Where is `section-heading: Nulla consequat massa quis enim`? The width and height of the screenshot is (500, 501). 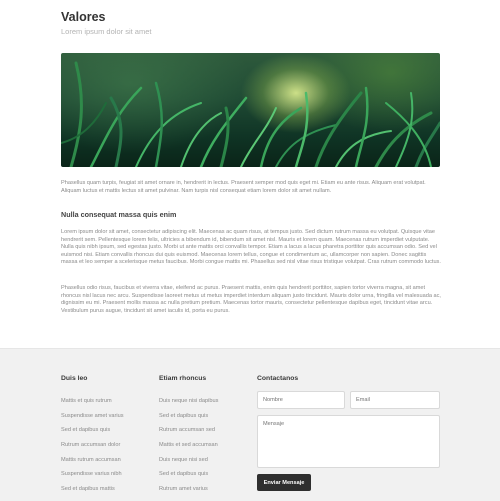
section-heading: Nulla consequat massa quis enim is located at coordinates (119, 214).